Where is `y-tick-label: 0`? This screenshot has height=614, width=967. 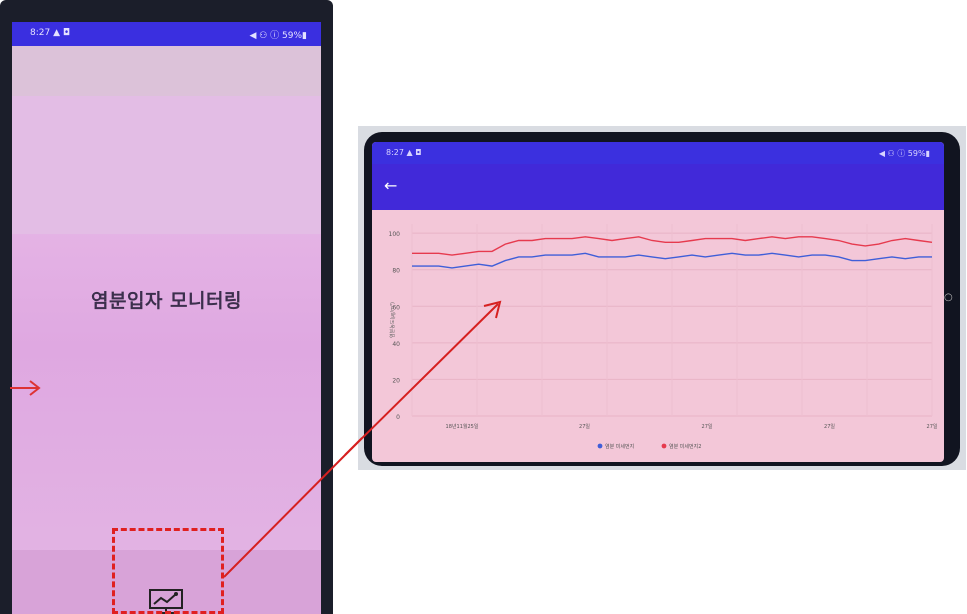
y-tick-label: 0 is located at coordinates (398, 417).